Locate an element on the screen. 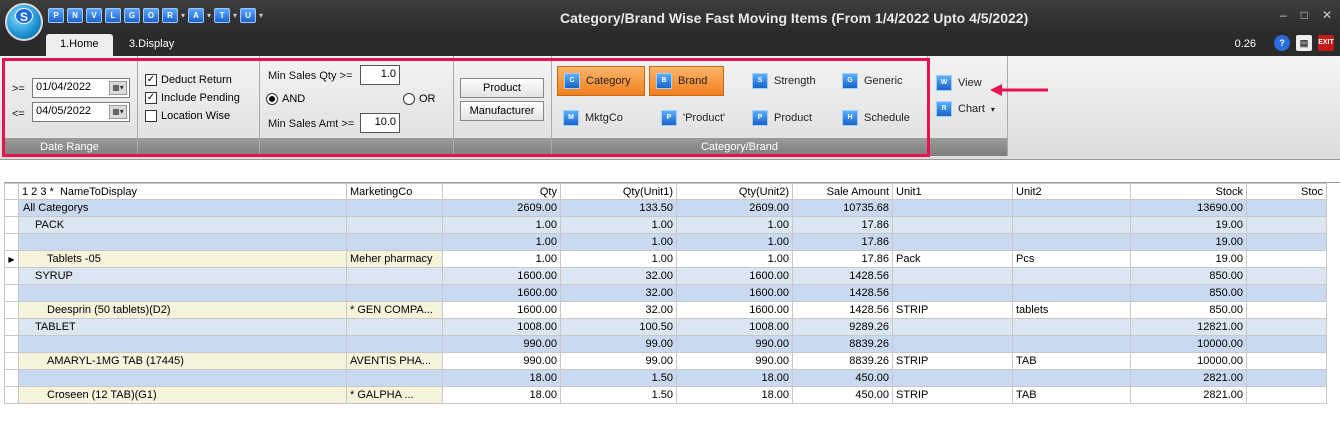 Image resolution: width=1340 pixels, height=425 pixels. cell-unit1: STRIP is located at coordinates (952, 361).